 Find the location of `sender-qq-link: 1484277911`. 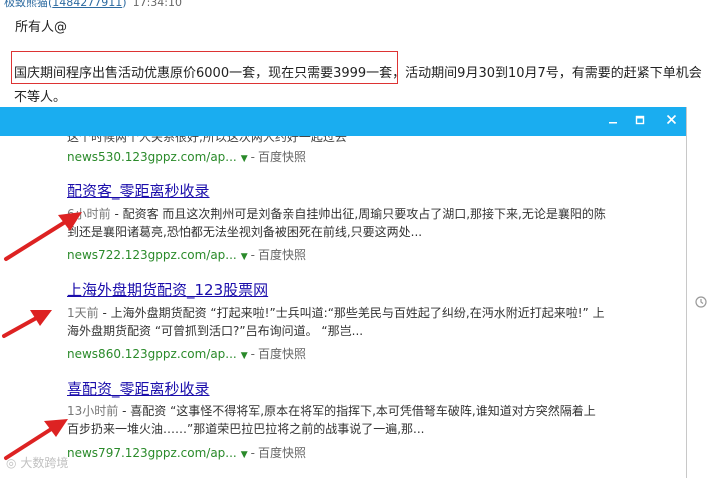

sender-qq-link: 1484277911 is located at coordinates (87, 4).